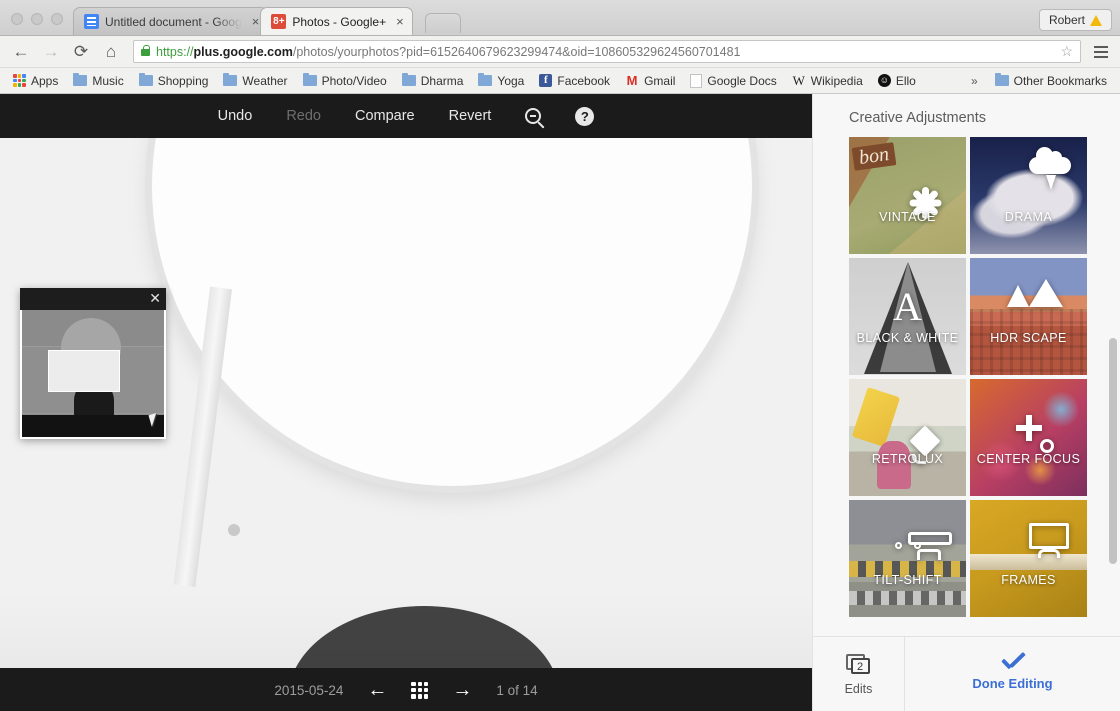 This screenshot has width=1120, height=711. Describe the element at coordinates (517, 690) in the screenshot. I see `photo-position-counter: 1 of 14` at that location.